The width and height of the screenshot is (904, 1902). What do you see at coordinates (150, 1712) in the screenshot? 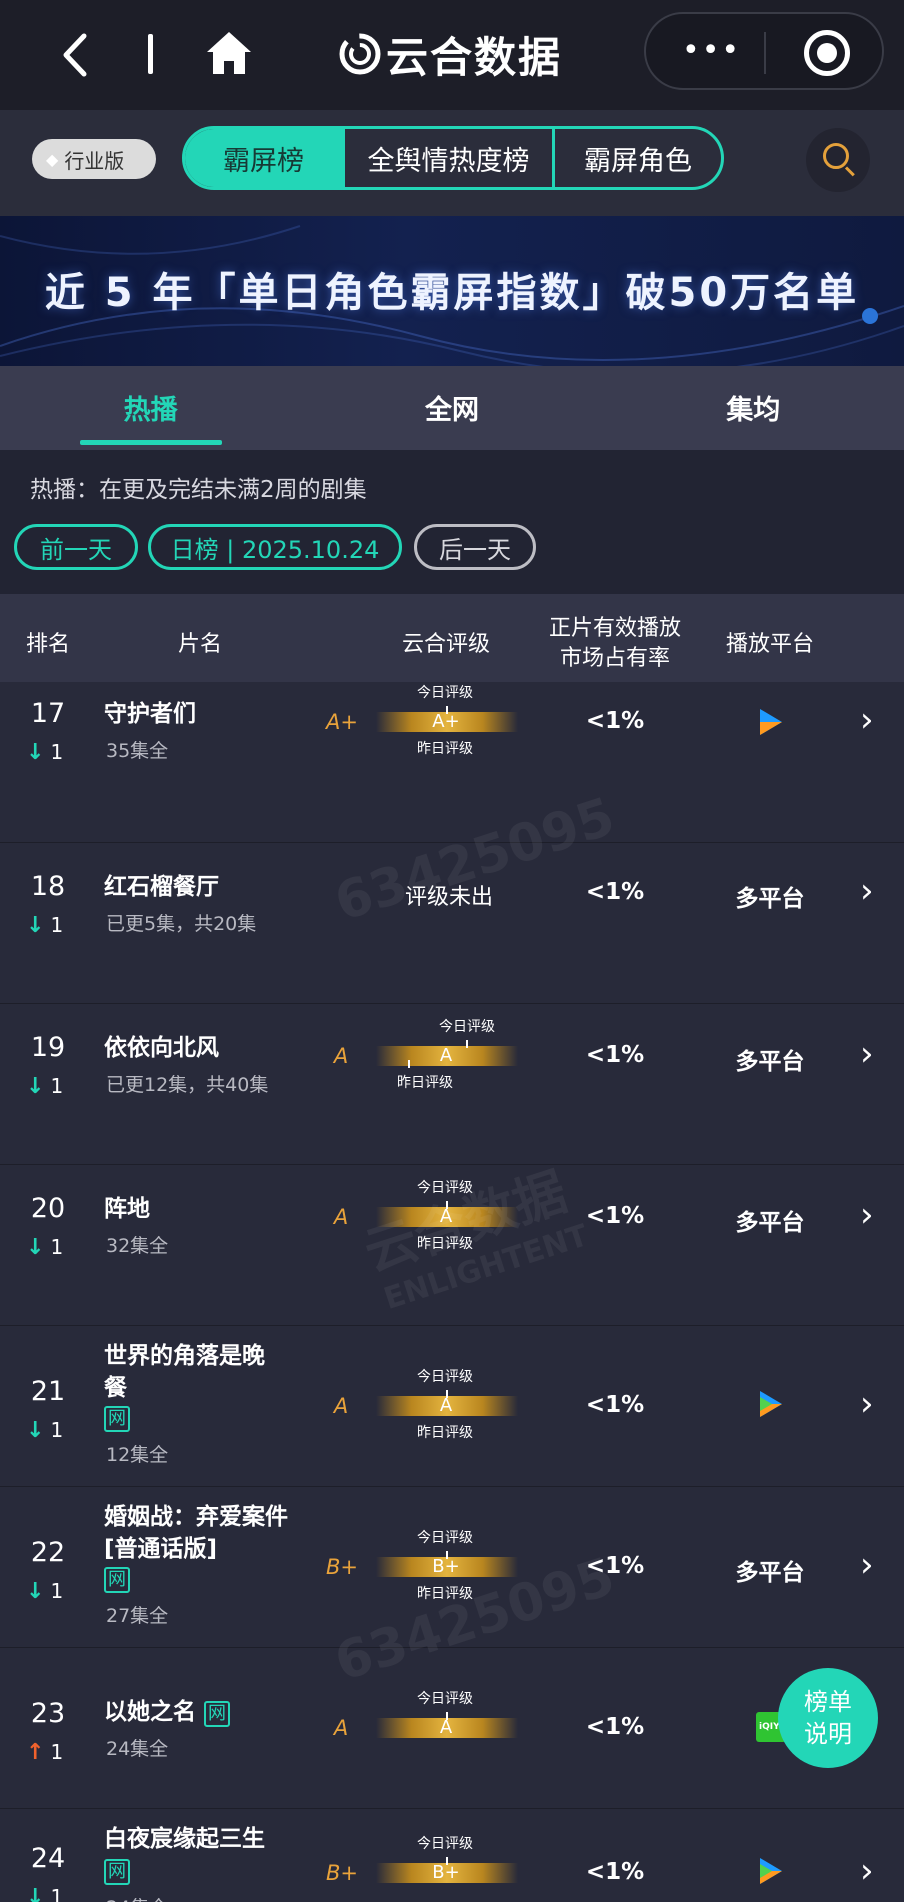
I see `show-title-text: 以她之名` at bounding box center [150, 1712].